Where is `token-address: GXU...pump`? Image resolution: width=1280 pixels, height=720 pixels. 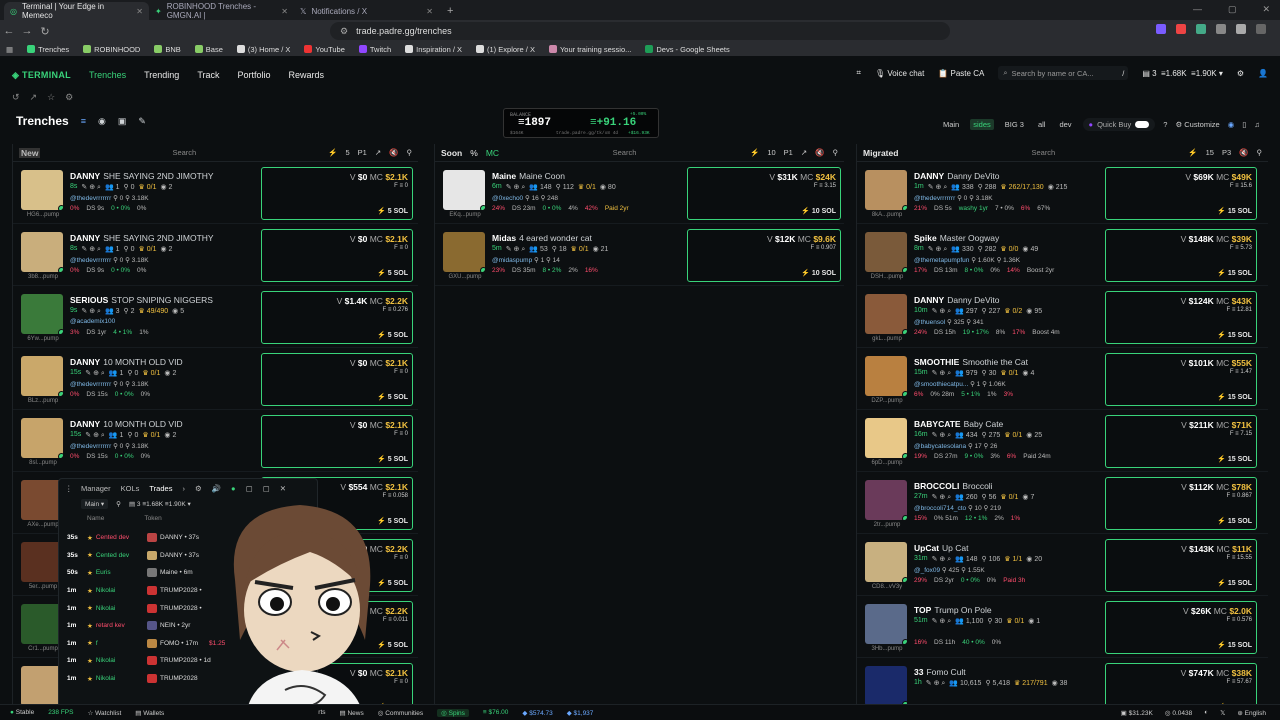
token-address: GXU...pump is located at coordinates (465, 277).